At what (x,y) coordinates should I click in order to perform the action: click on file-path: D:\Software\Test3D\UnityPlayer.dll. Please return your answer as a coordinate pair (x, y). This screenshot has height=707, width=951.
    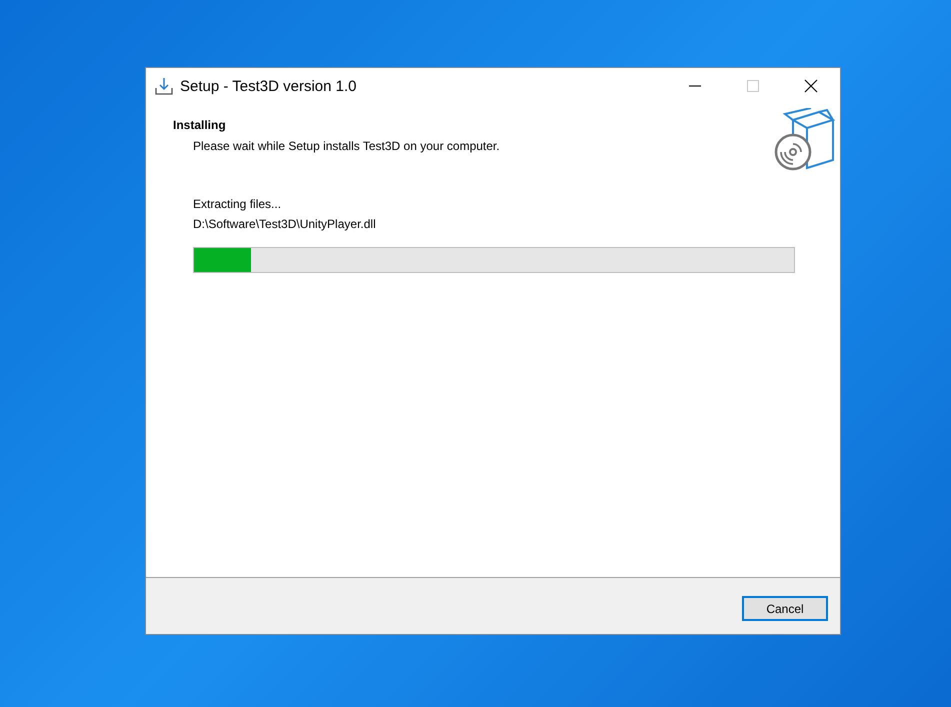
    Looking at the image, I should click on (285, 224).